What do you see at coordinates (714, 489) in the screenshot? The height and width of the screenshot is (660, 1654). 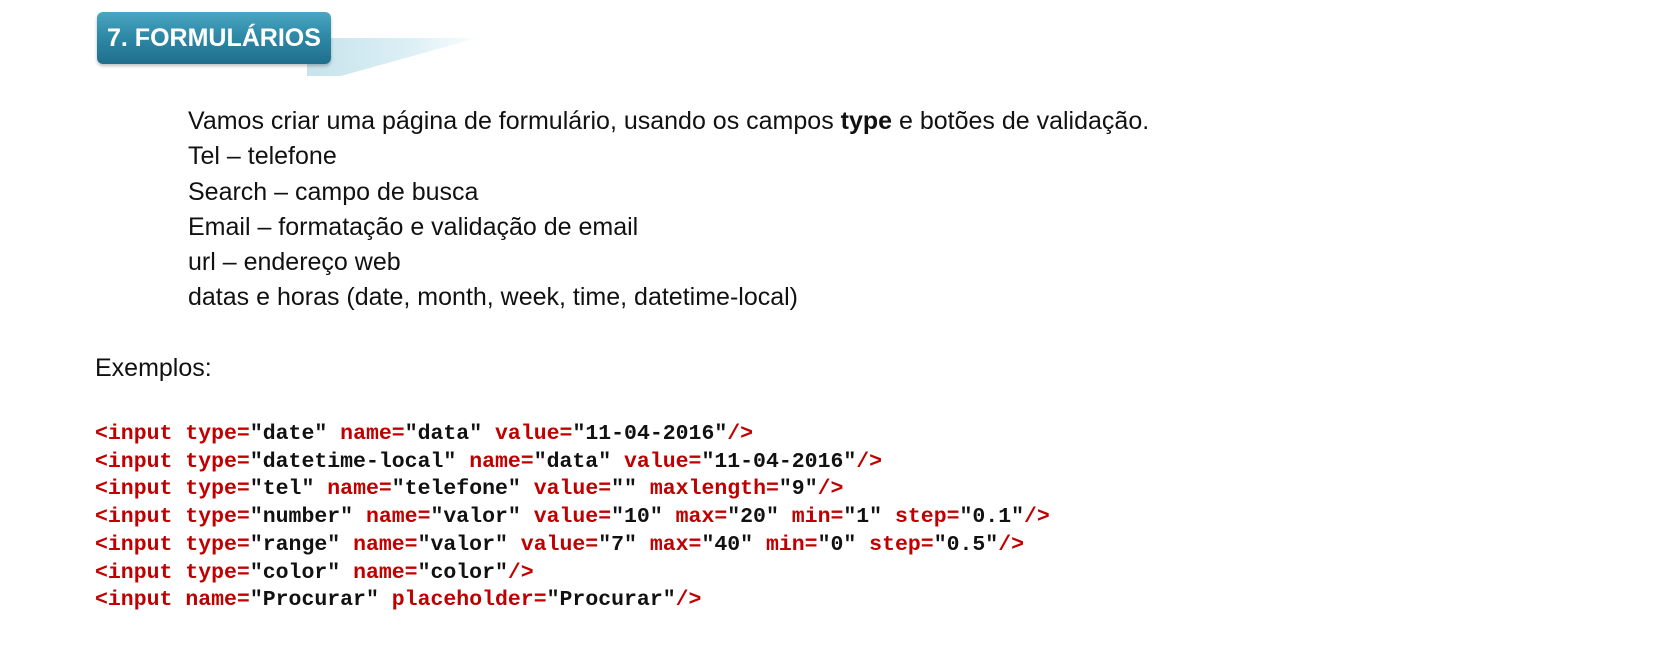 I see `code-attribute: maxlength=` at bounding box center [714, 489].